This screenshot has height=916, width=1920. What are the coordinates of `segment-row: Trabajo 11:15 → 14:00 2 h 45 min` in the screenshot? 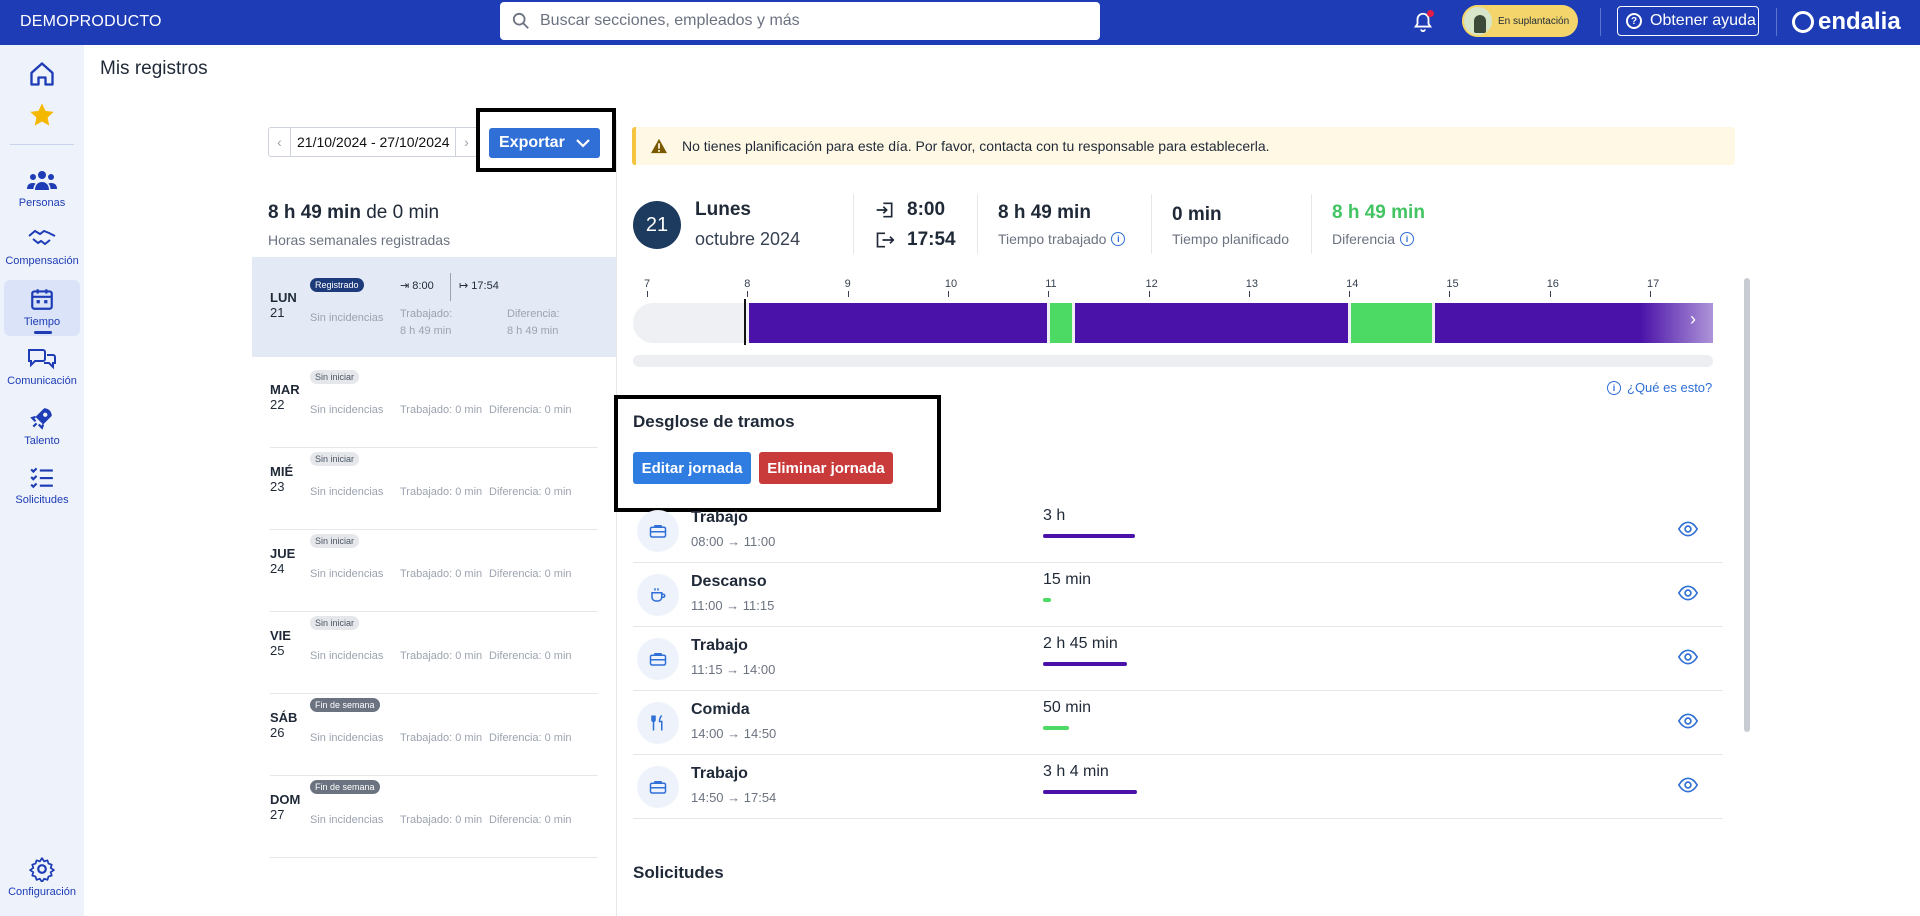 It's located at (1178, 659).